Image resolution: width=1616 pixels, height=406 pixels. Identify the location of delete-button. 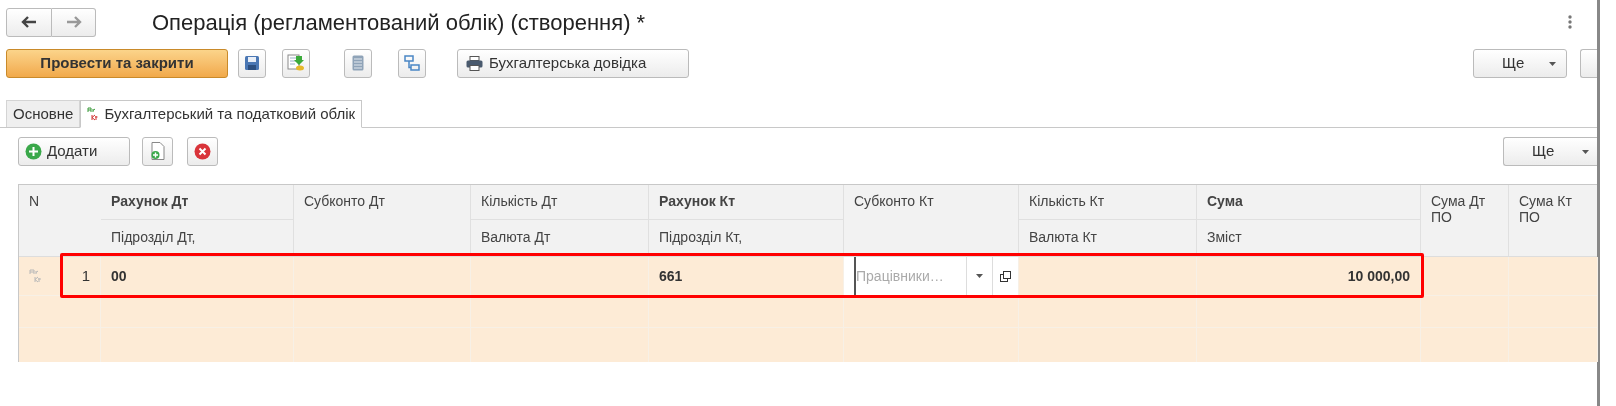
(202, 151).